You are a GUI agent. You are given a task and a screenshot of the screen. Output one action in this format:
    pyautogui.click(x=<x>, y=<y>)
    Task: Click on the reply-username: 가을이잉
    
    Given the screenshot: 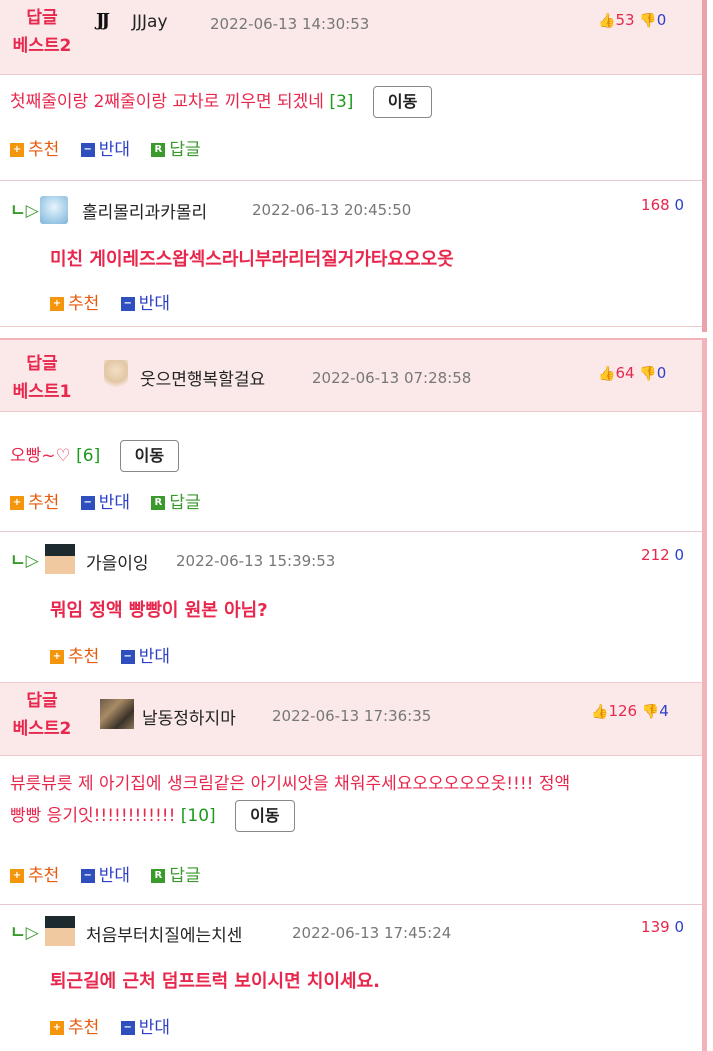 What is the action you would take?
    pyautogui.click(x=117, y=561)
    